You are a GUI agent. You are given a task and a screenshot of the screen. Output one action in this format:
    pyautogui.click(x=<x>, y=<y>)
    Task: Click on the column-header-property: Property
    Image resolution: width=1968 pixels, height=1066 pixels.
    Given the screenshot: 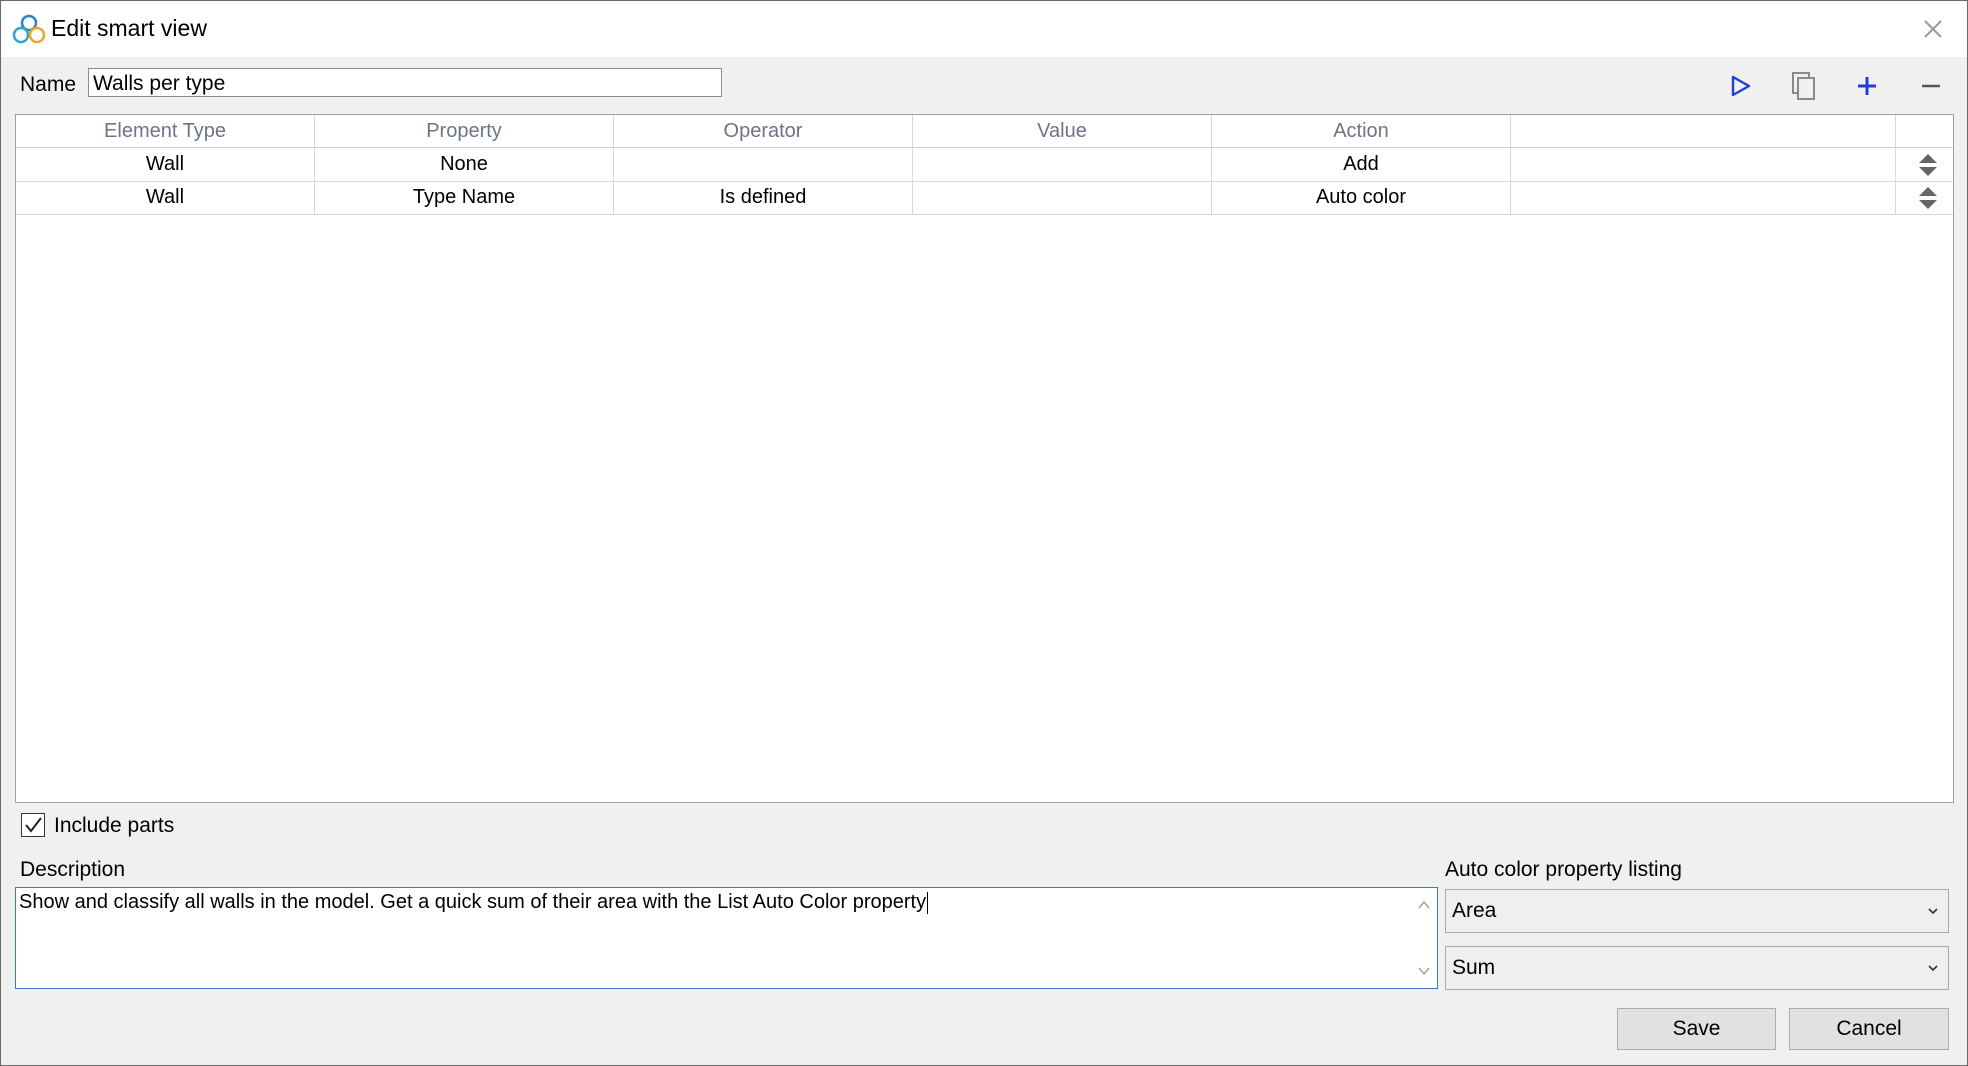 What is the action you would take?
    pyautogui.click(x=464, y=131)
    